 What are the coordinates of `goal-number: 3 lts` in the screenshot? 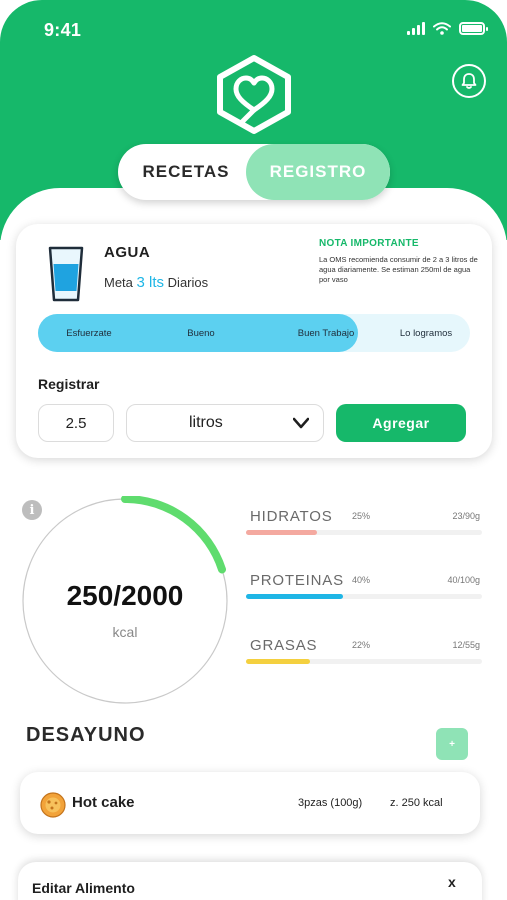 It's located at (150, 282).